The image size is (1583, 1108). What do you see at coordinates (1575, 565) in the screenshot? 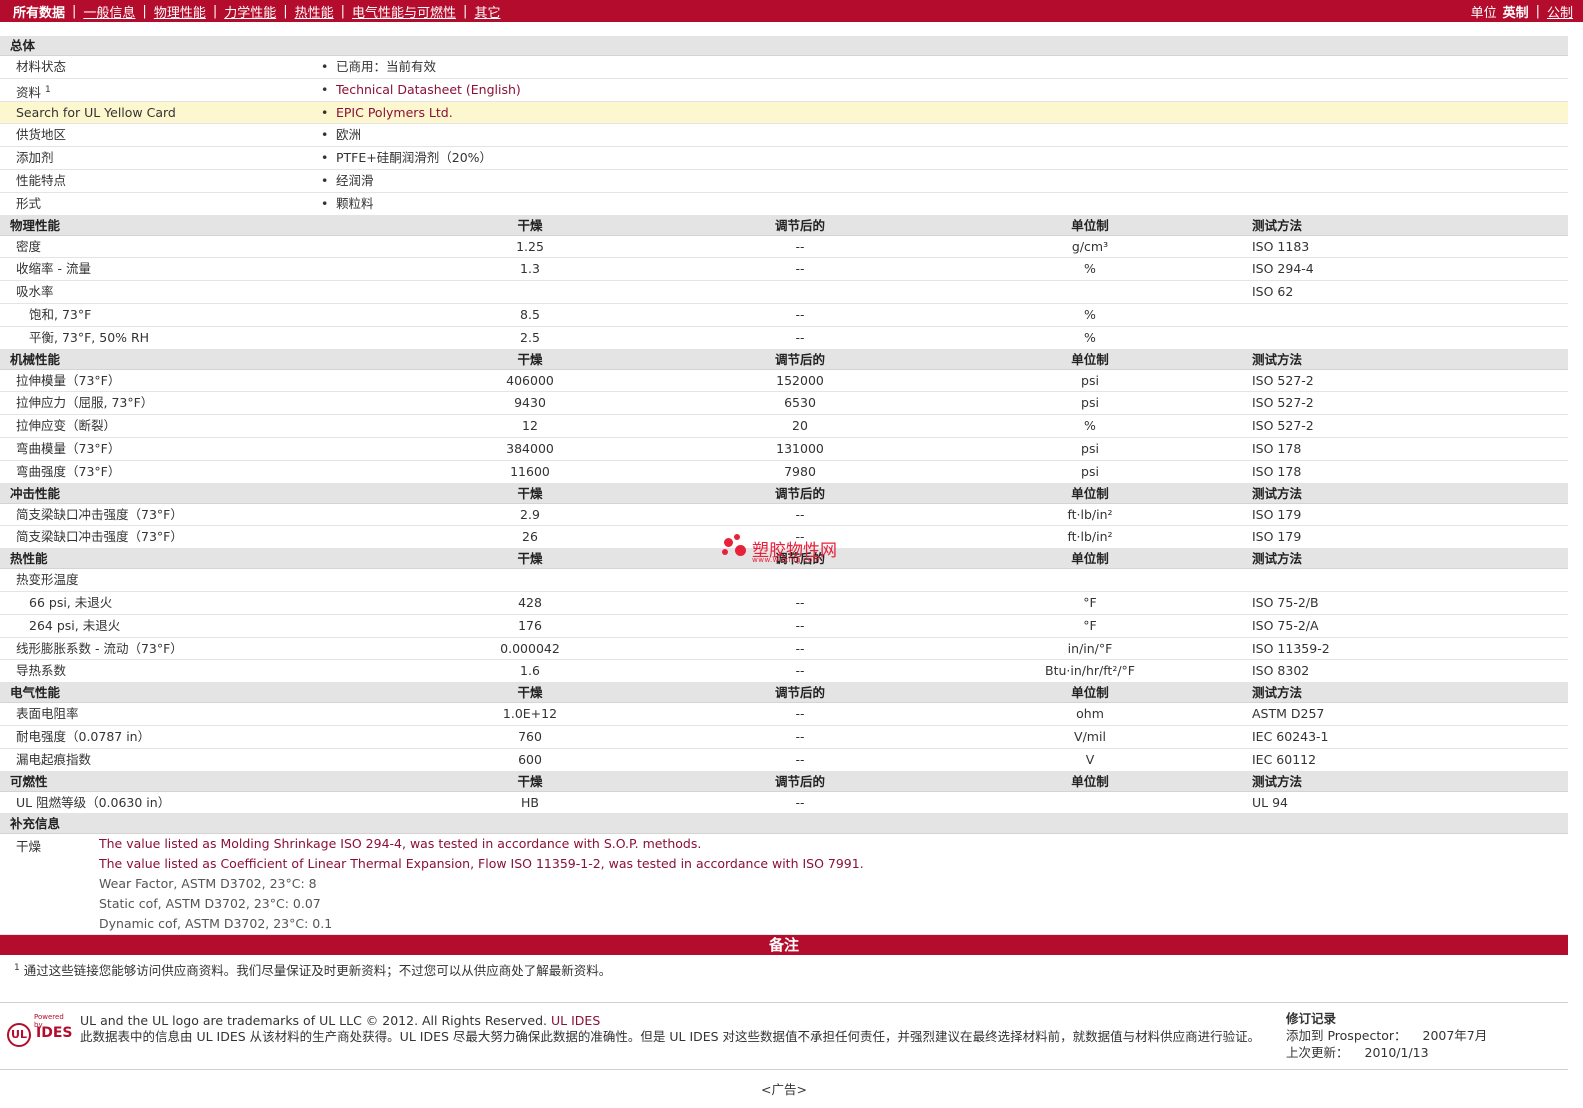
I see `right-margin` at bounding box center [1575, 565].